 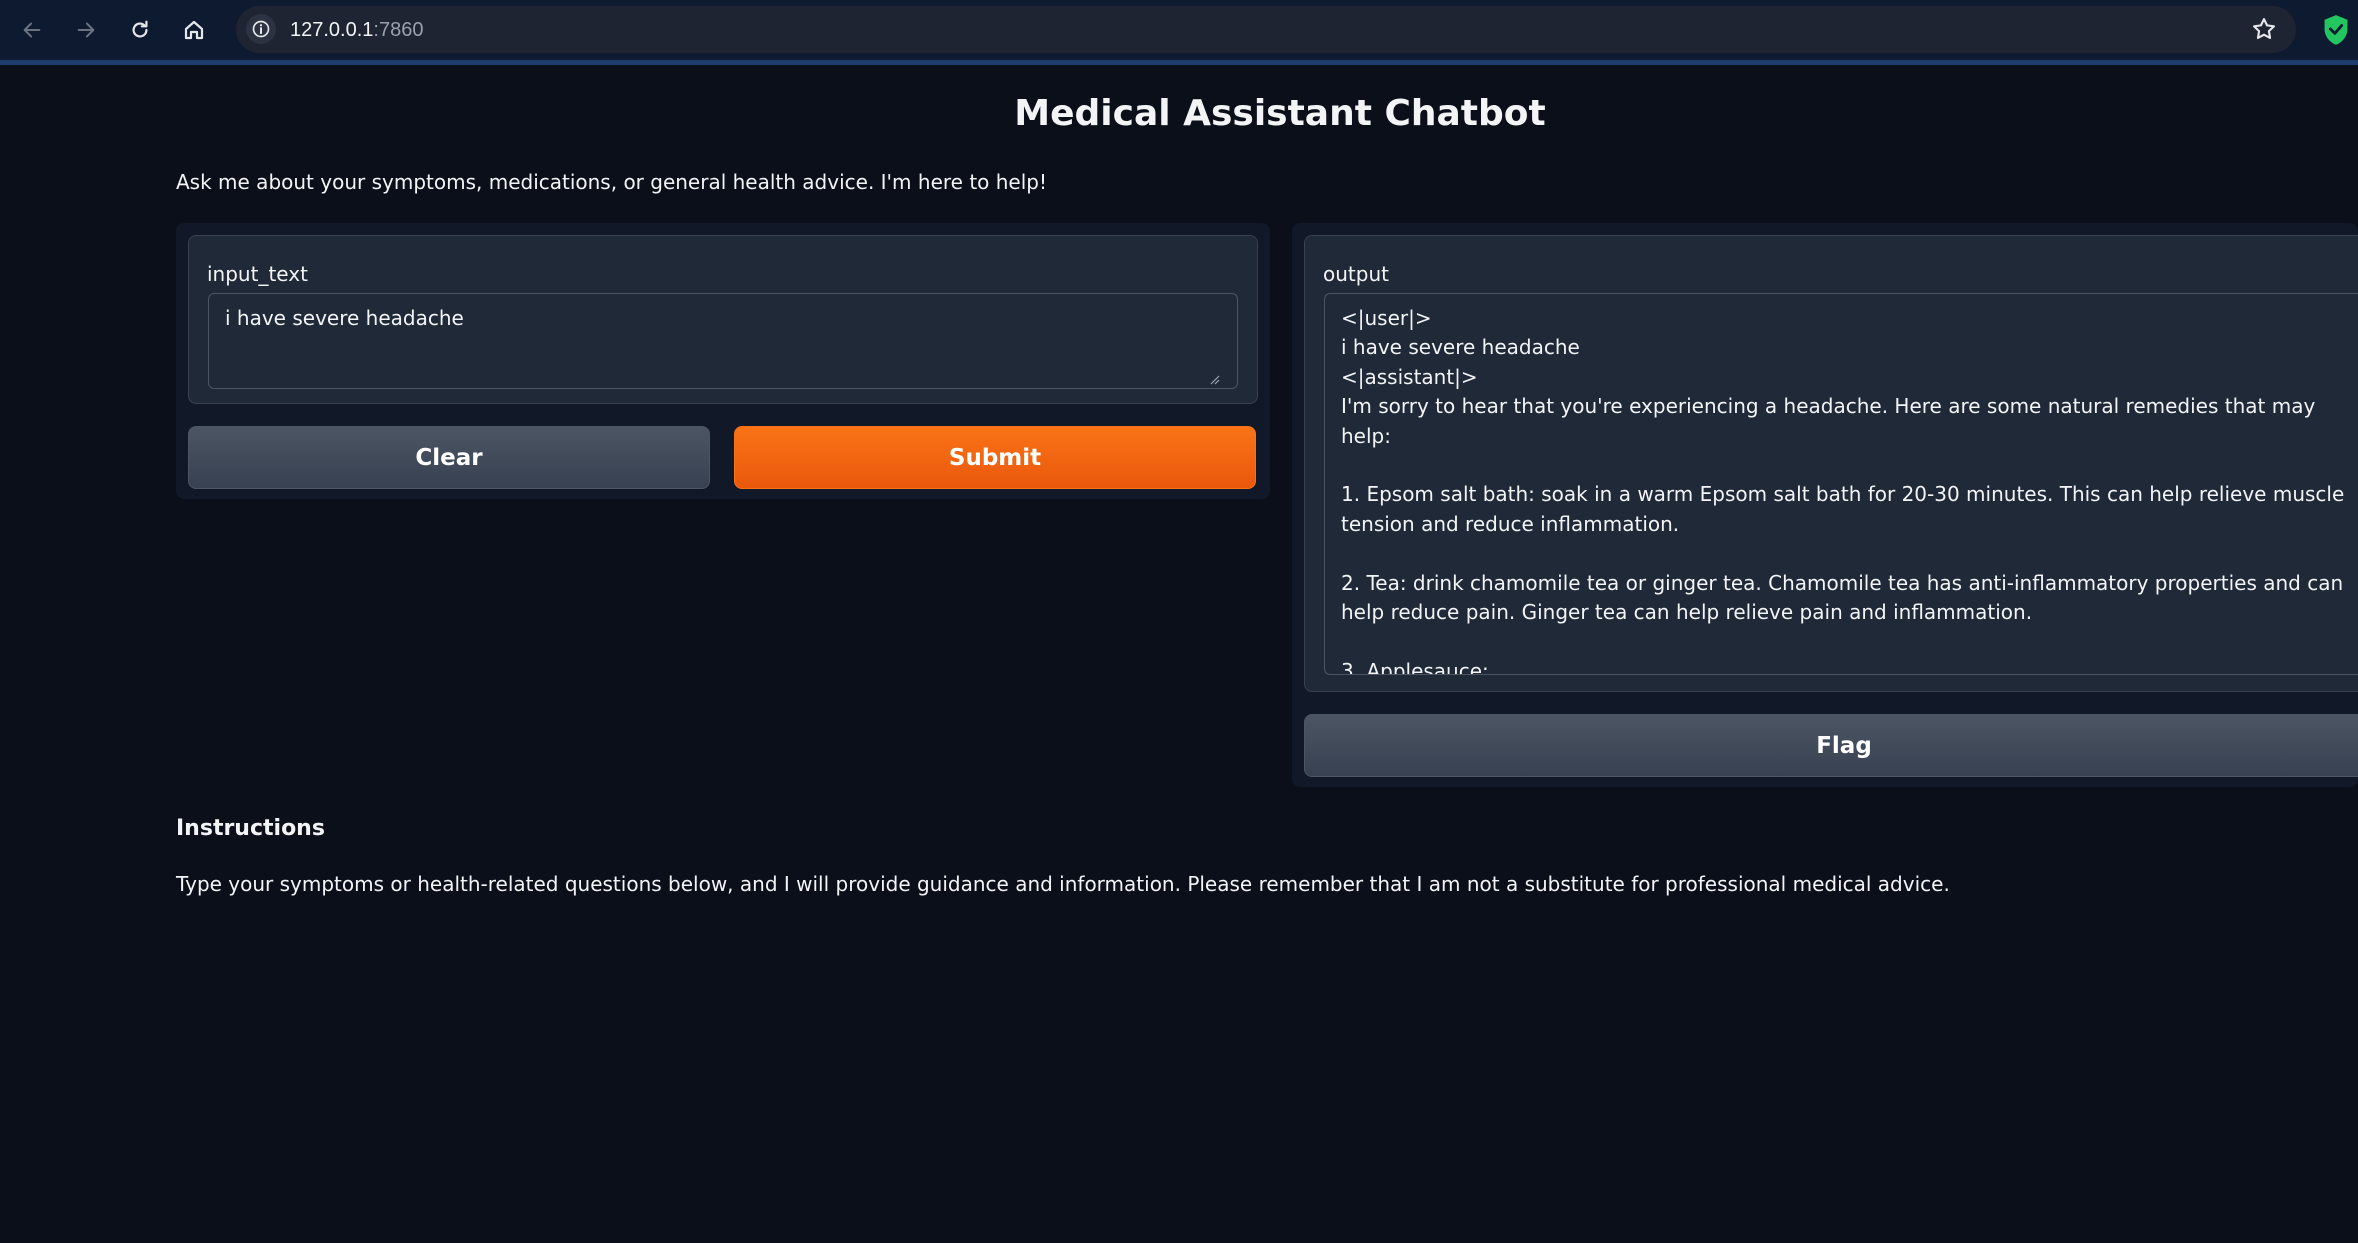 What do you see at coordinates (2264, 29) in the screenshot?
I see `bookmark-star-icon` at bounding box center [2264, 29].